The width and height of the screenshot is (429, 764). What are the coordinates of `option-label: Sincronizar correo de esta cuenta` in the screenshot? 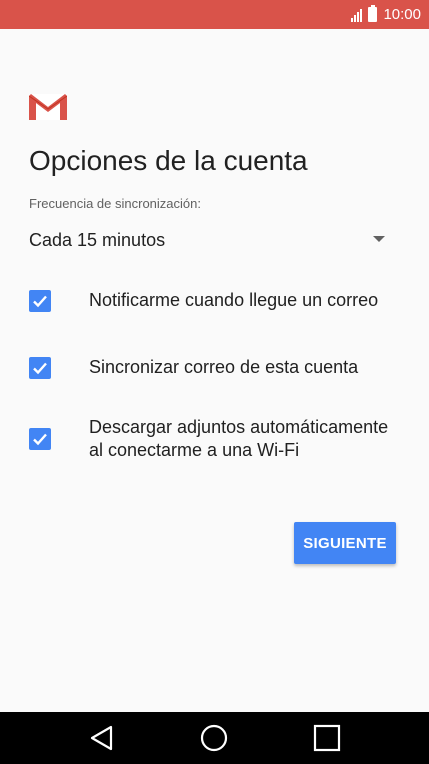 It's located at (224, 367).